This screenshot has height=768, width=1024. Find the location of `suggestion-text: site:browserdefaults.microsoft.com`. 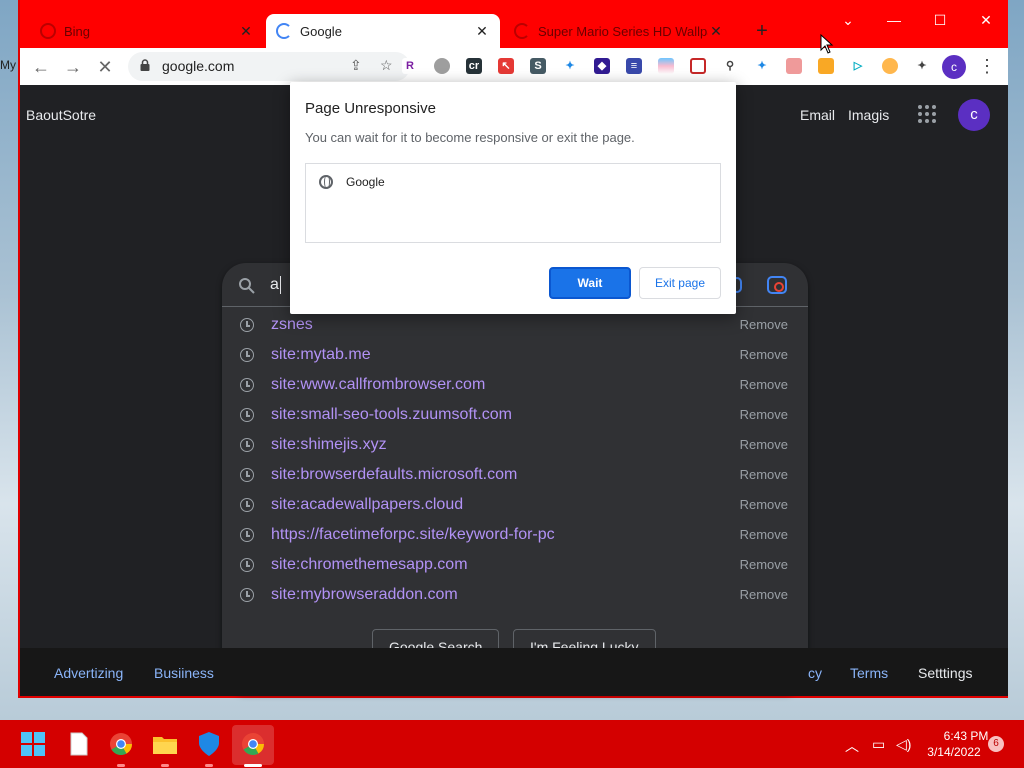

suggestion-text: site:browserdefaults.microsoft.com is located at coordinates (394, 475).